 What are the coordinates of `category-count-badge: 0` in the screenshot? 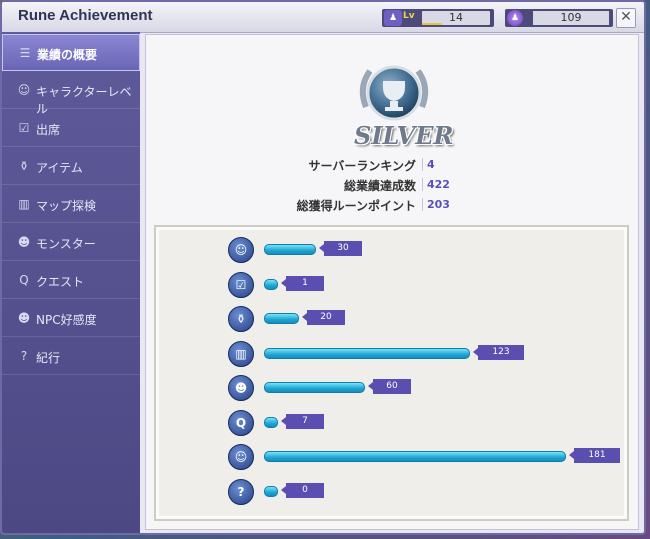 It's located at (302, 490).